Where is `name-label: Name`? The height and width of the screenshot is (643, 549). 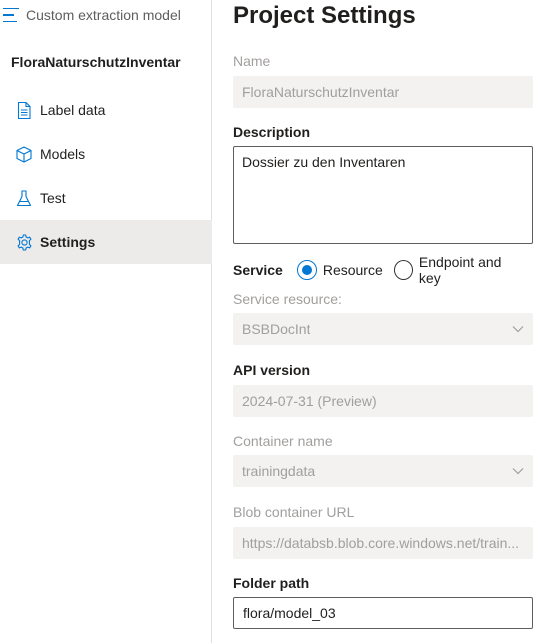
name-label: Name is located at coordinates (252, 61).